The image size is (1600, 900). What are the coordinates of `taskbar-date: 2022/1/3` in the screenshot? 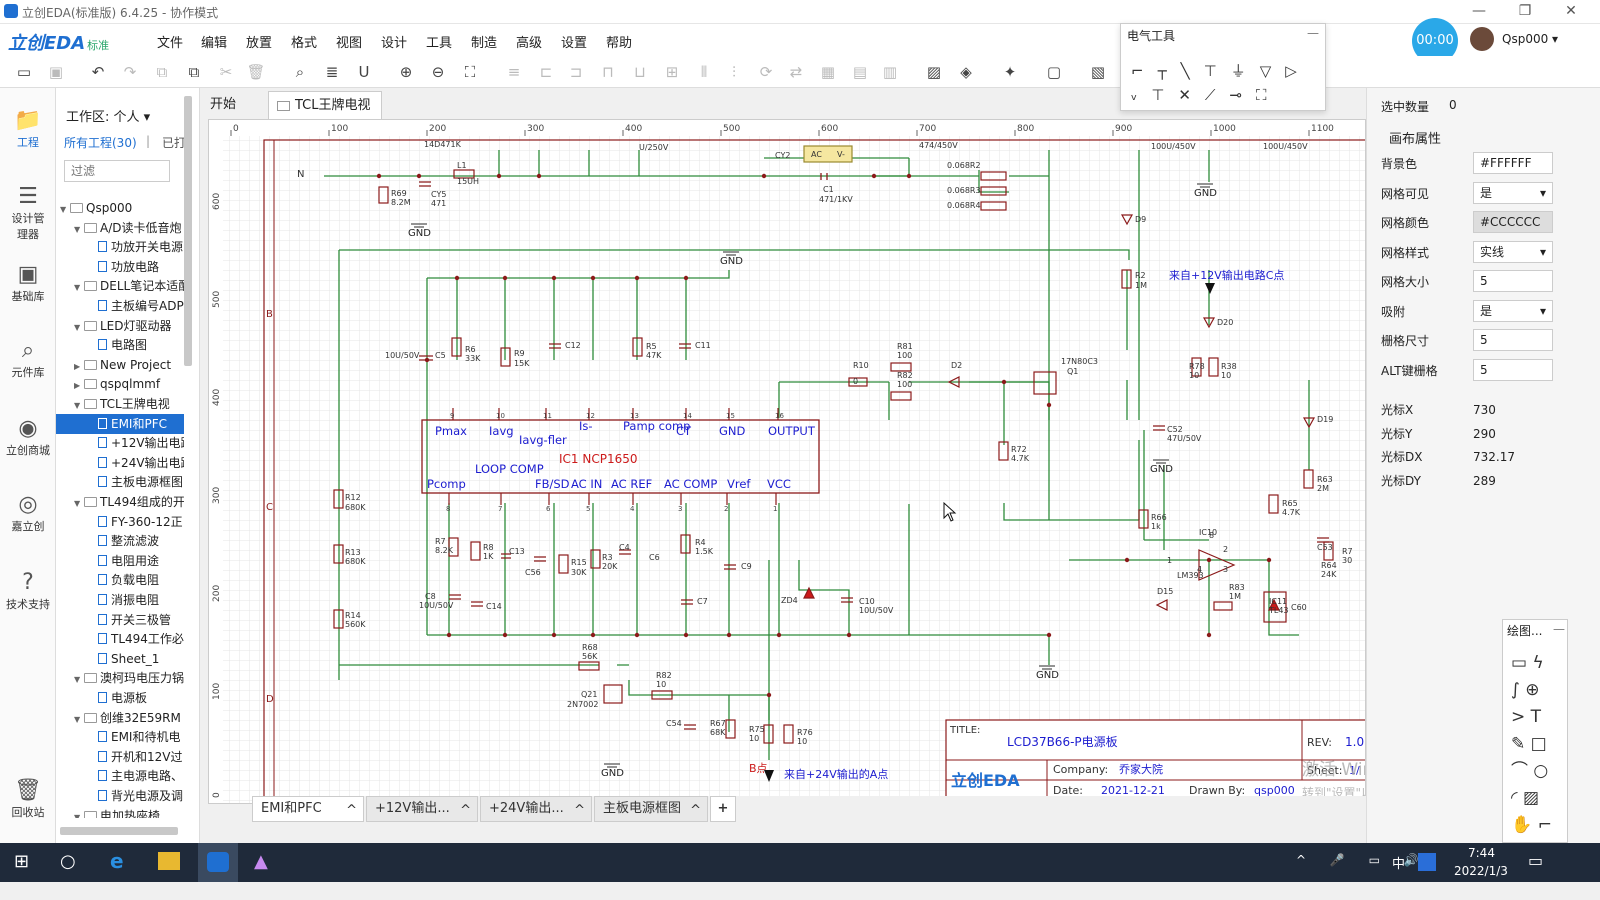 It's located at (1481, 871).